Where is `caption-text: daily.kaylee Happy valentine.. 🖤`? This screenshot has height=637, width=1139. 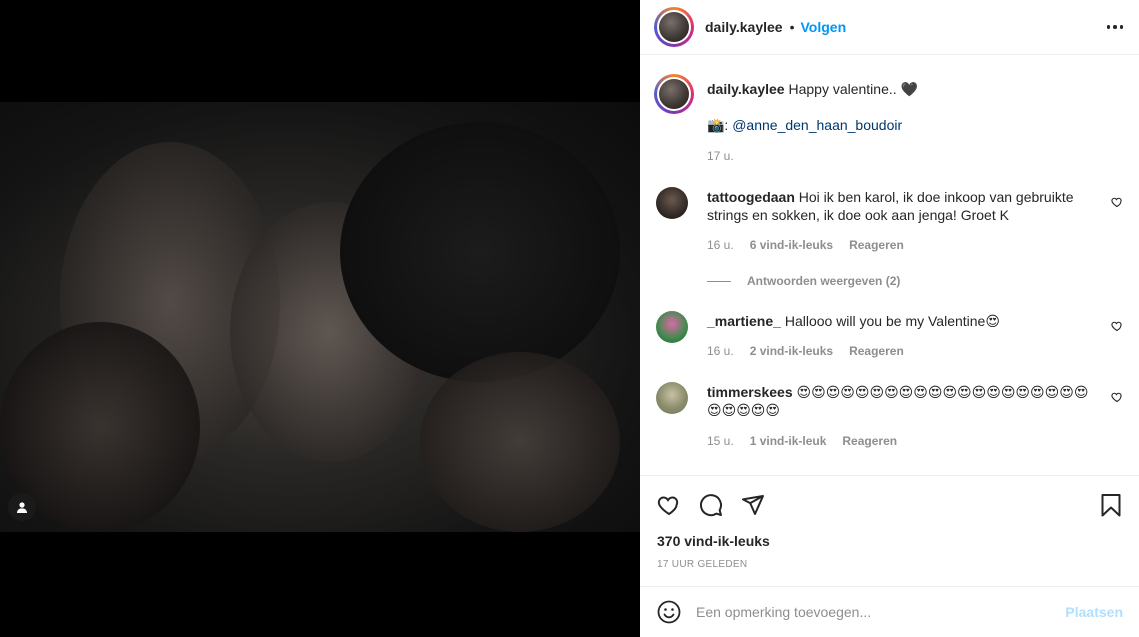
caption-text: daily.kaylee Happy valentine.. 🖤 is located at coordinates (902, 89).